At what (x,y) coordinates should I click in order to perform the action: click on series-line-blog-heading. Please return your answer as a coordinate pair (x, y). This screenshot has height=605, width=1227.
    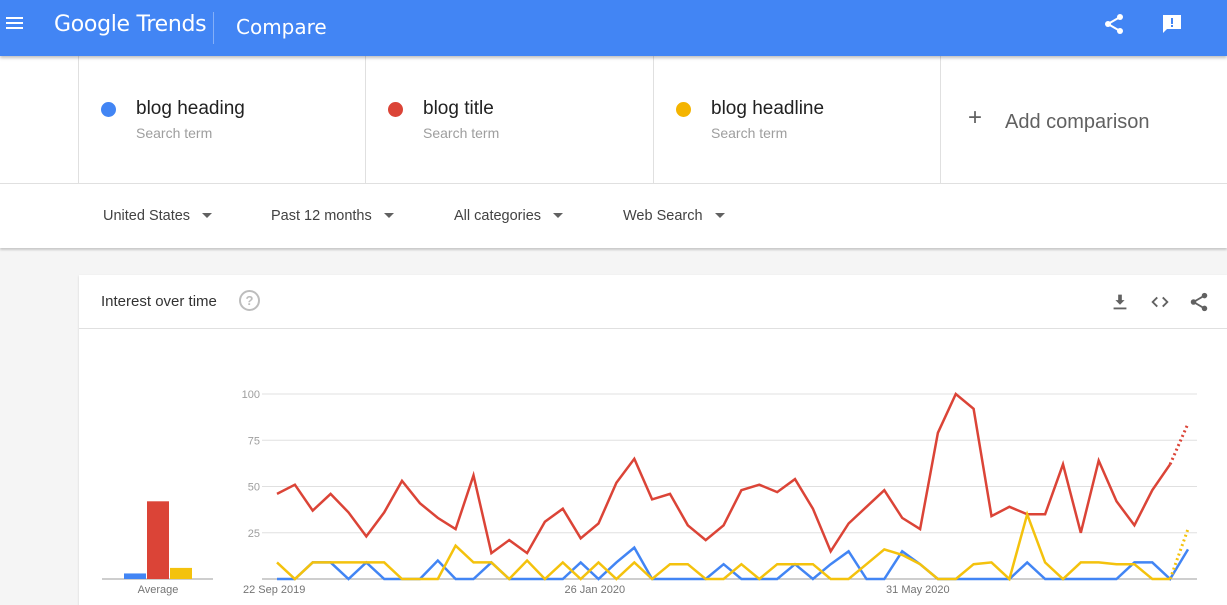
    Looking at the image, I should click on (733, 563).